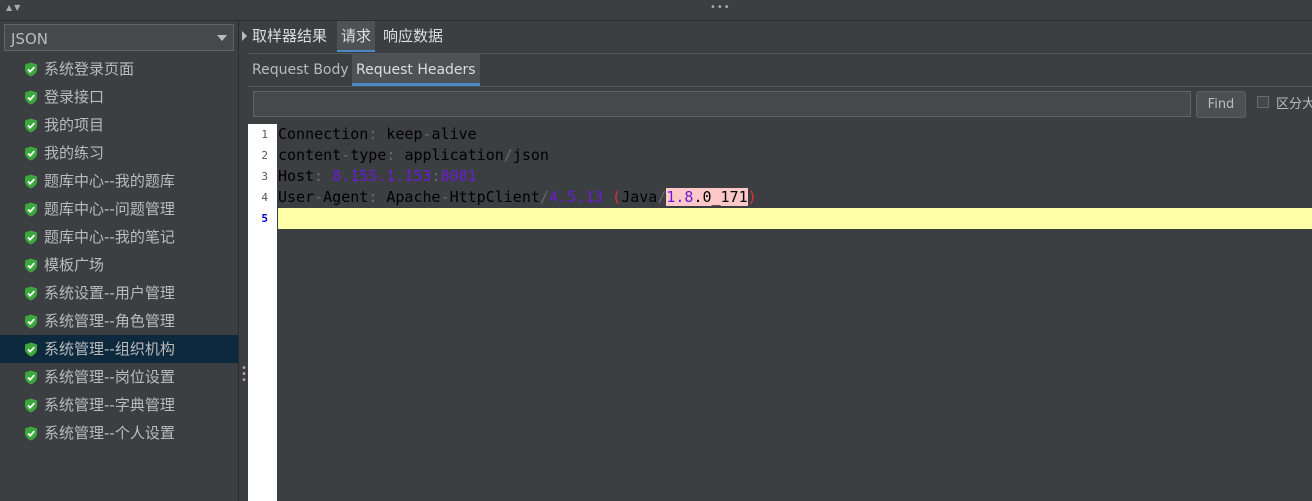 The width and height of the screenshot is (1312, 501). What do you see at coordinates (109, 349) in the screenshot?
I see `tree-item-label: 系统管理--组织机构` at bounding box center [109, 349].